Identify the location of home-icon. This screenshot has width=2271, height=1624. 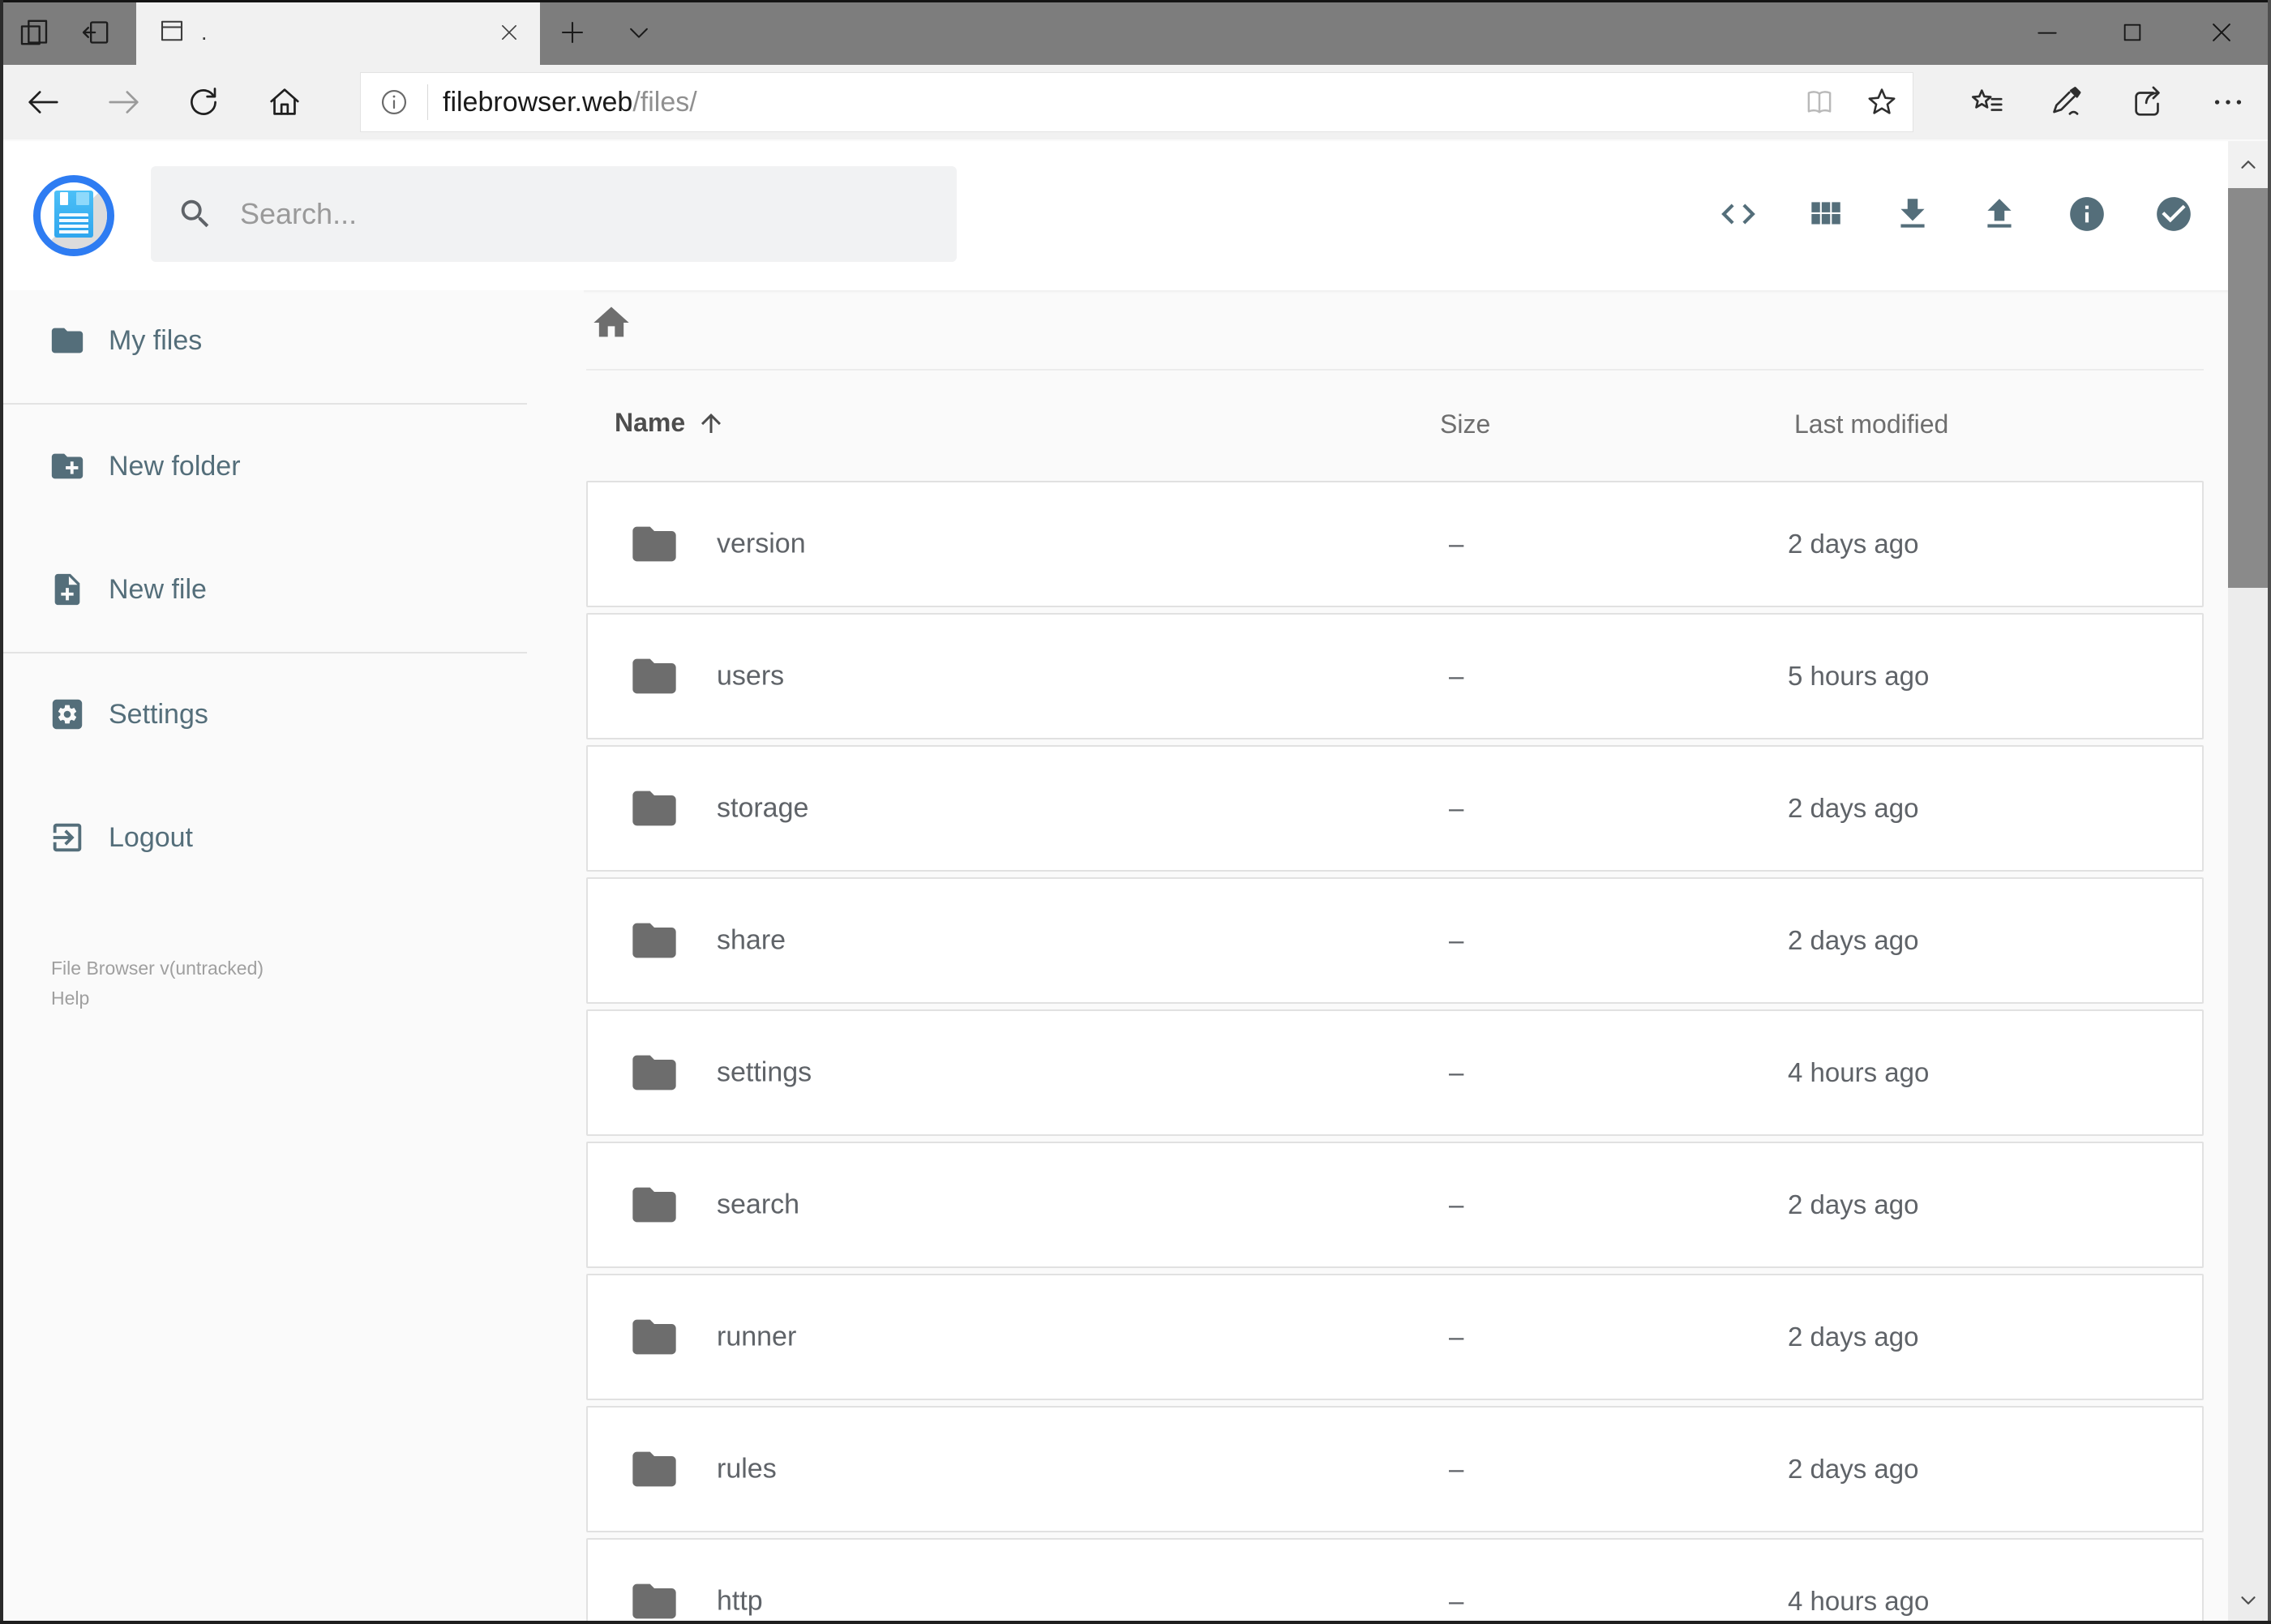
(284, 102).